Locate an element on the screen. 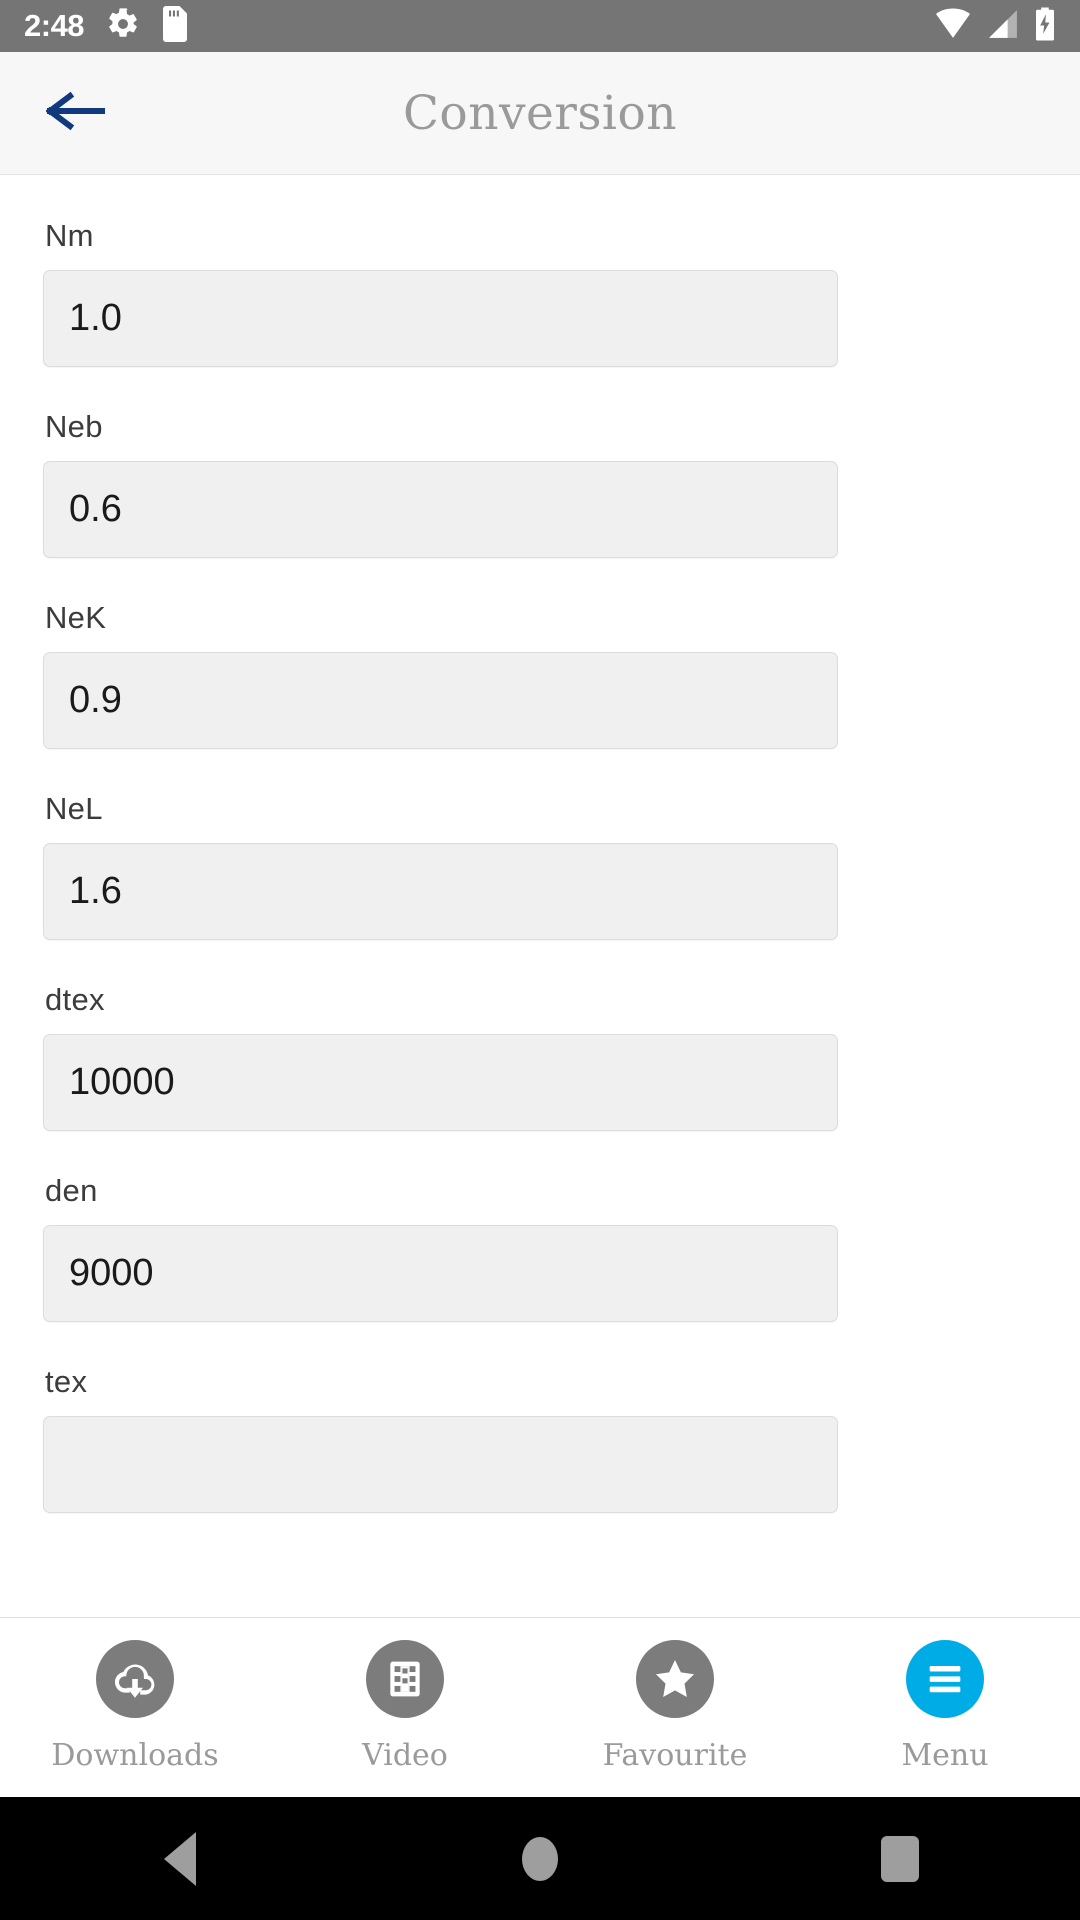 The width and height of the screenshot is (1080, 1920). field-group-nel: NeL 1.6 is located at coordinates (540, 865).